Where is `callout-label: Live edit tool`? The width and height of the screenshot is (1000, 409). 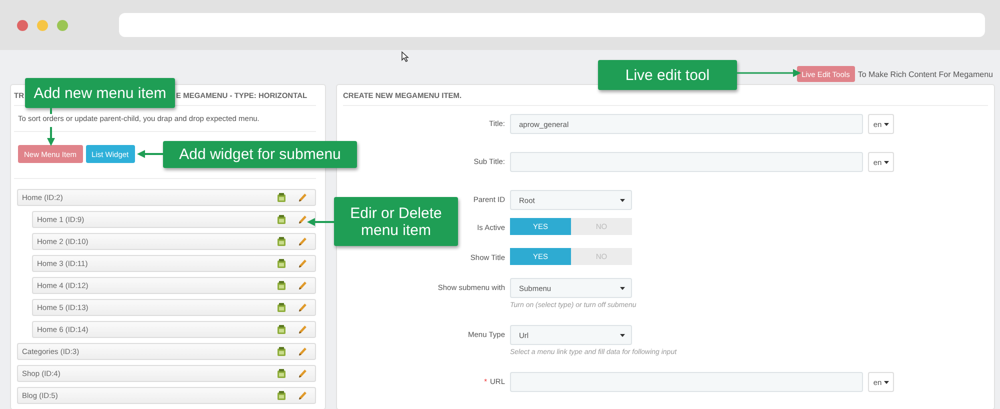 callout-label: Live edit tool is located at coordinates (667, 75).